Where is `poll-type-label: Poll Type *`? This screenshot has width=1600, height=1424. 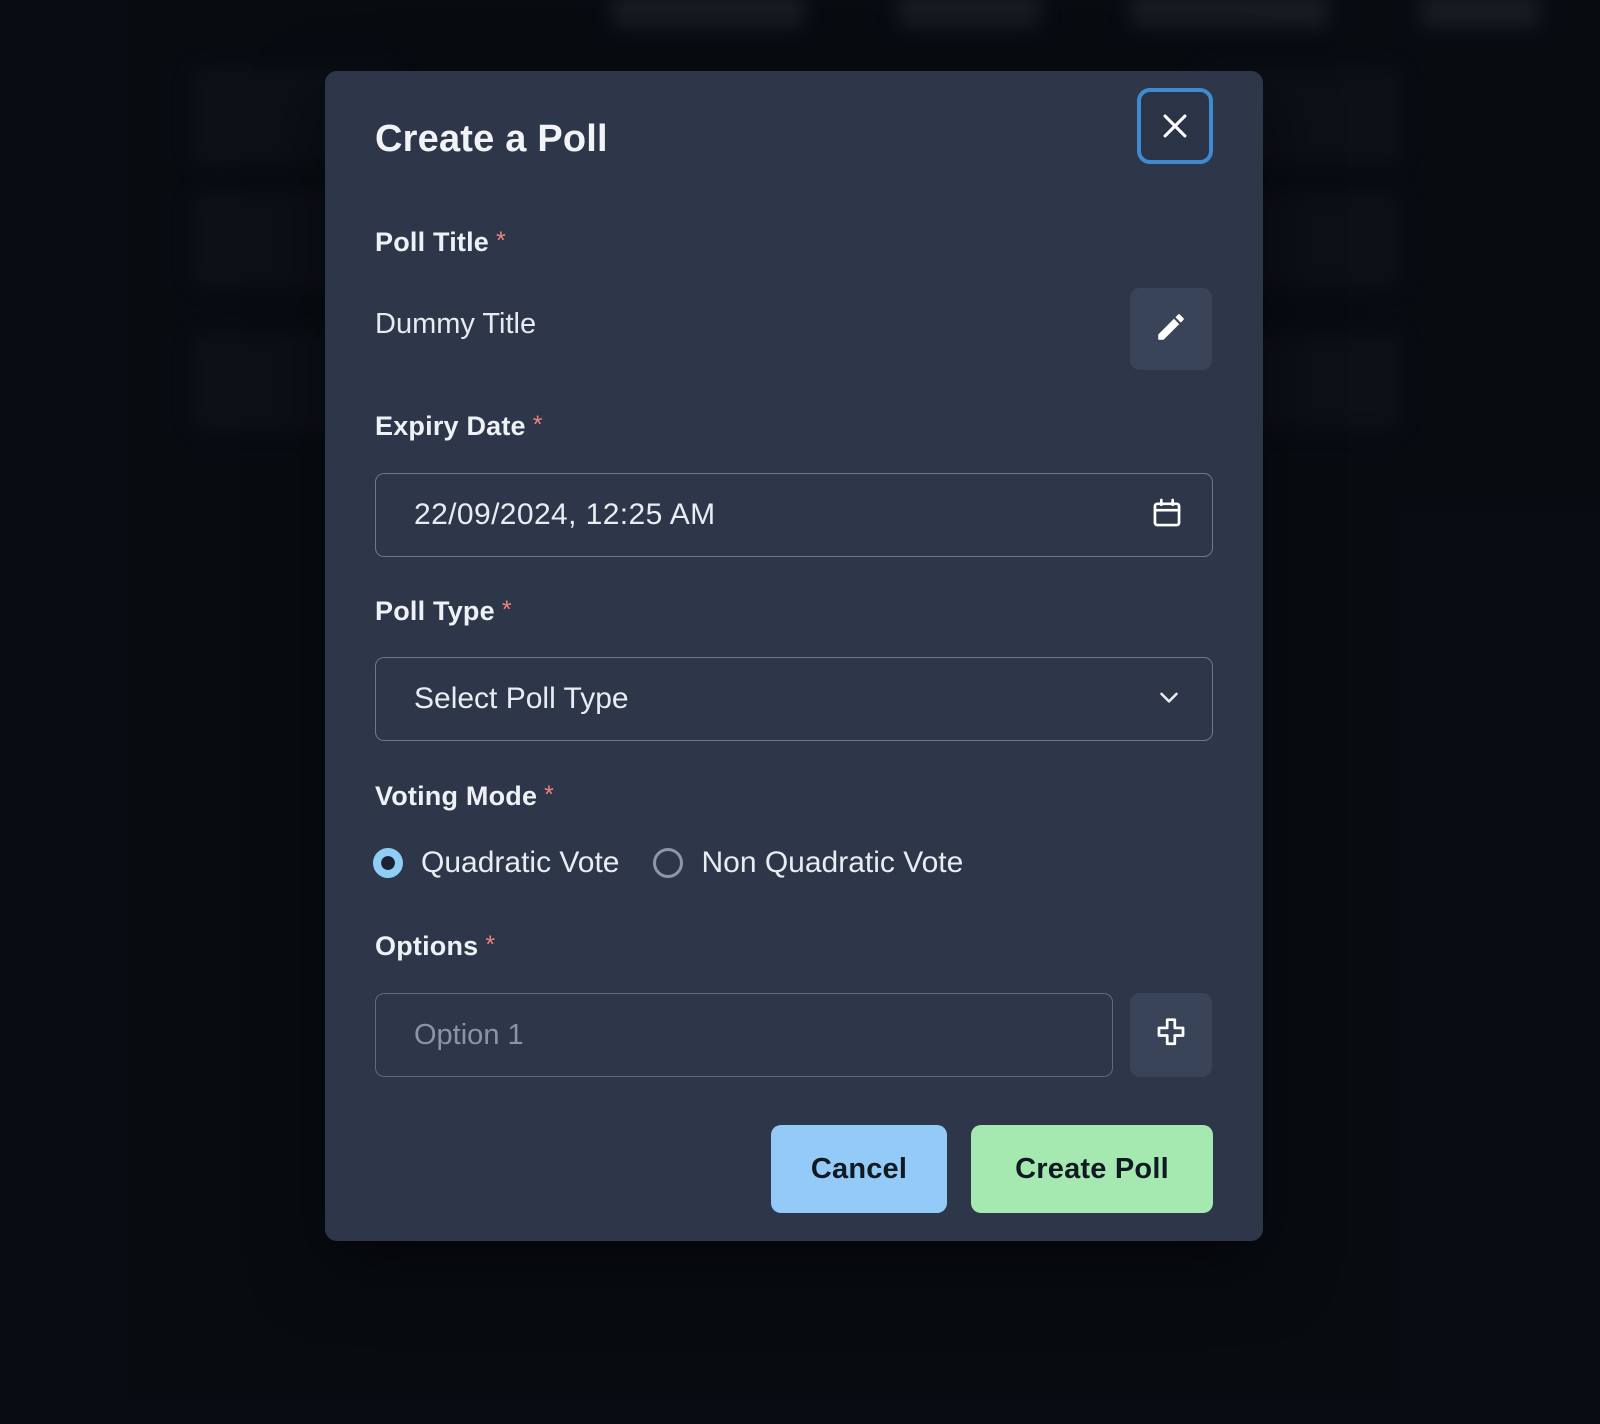 poll-type-label: Poll Type * is located at coordinates (443, 611).